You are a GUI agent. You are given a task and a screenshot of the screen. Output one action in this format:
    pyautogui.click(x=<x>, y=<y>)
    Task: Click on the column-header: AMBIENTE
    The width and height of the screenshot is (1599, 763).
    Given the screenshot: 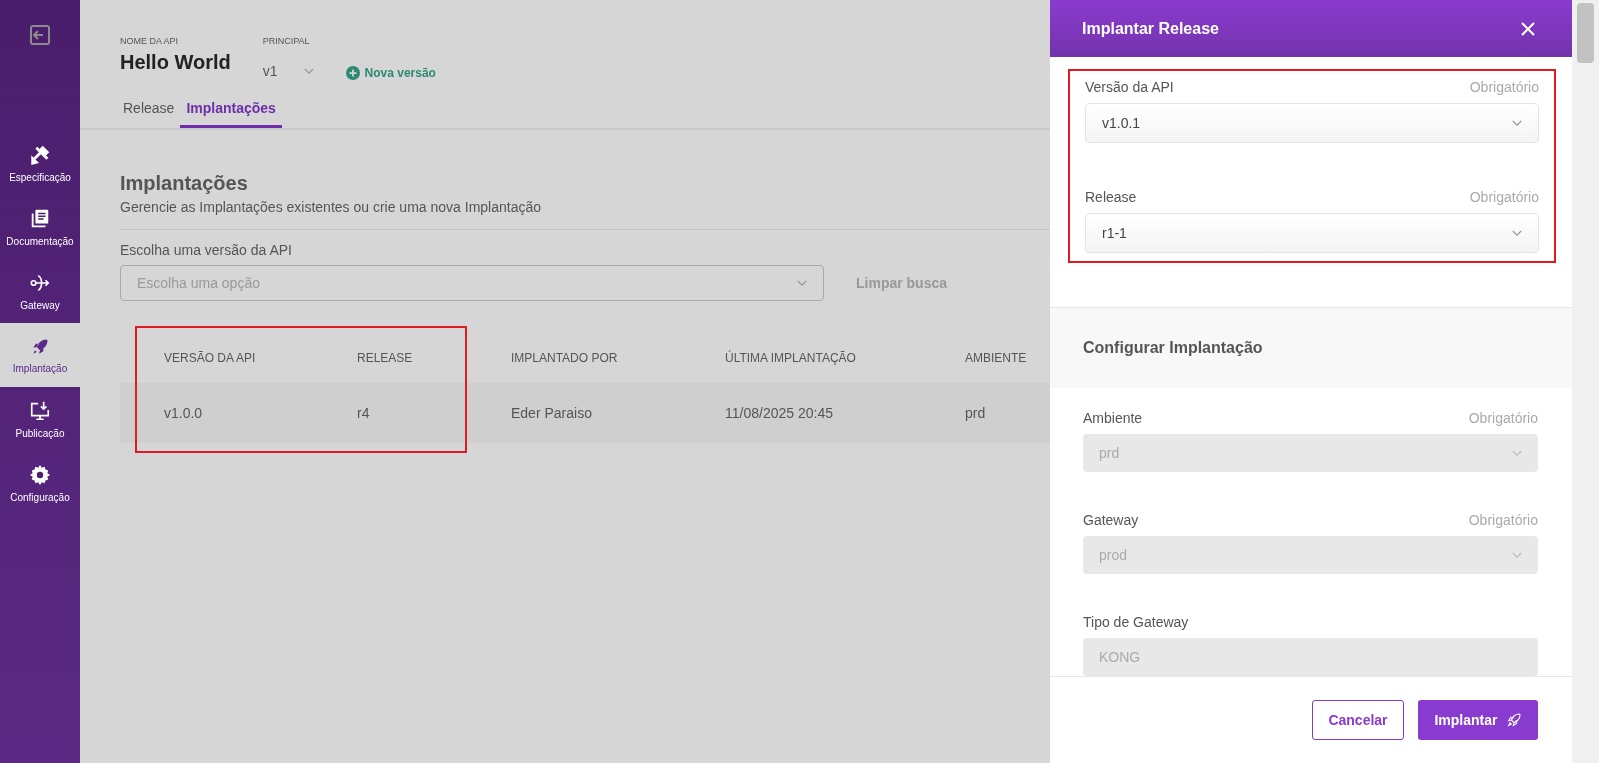 What is the action you would take?
    pyautogui.click(x=996, y=358)
    